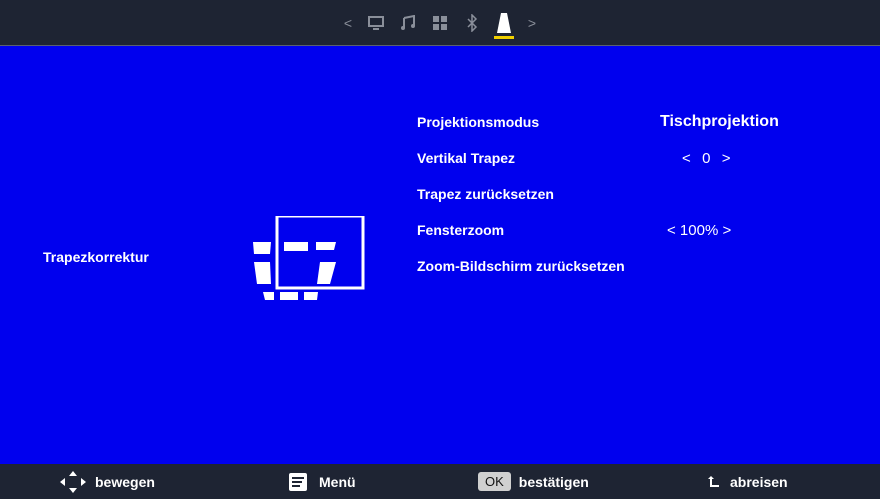  I want to click on setting-label: Projektionsmodus, so click(478, 122).